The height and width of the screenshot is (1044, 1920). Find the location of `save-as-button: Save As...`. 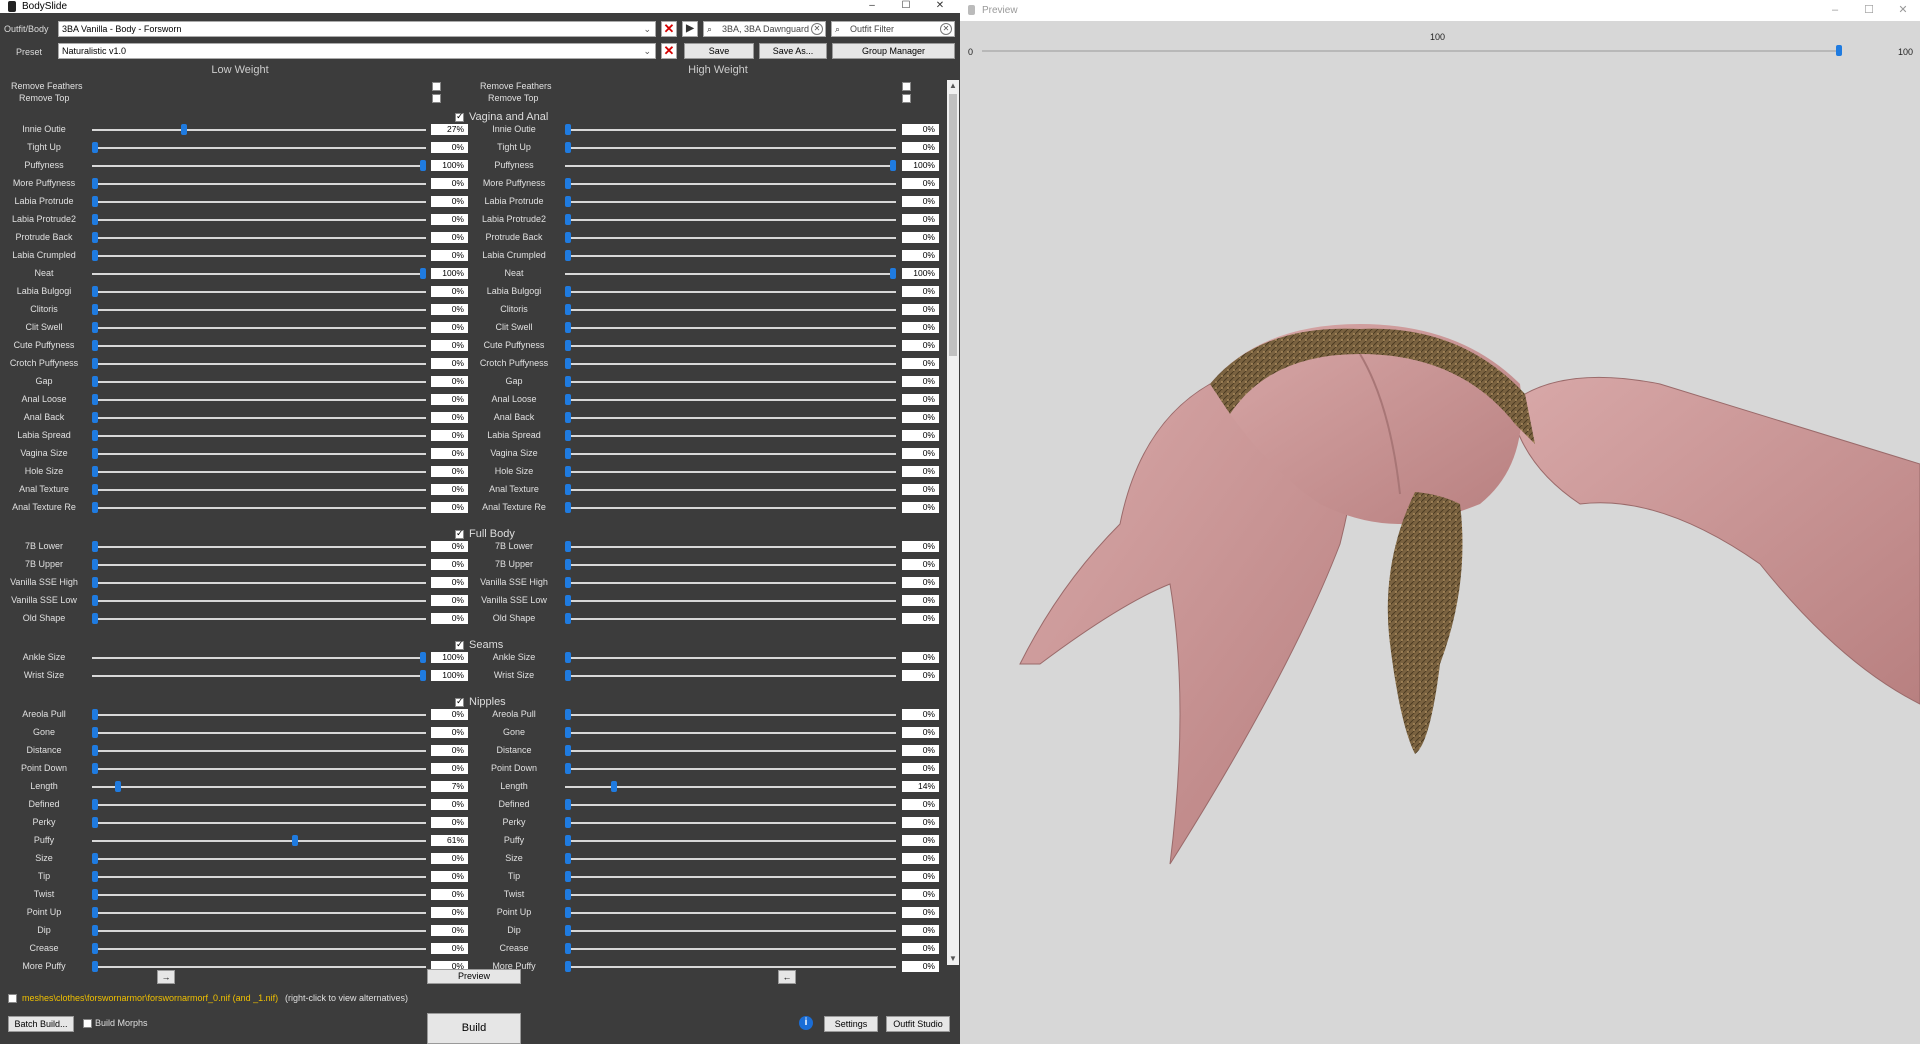

save-as-button: Save As... is located at coordinates (793, 51).